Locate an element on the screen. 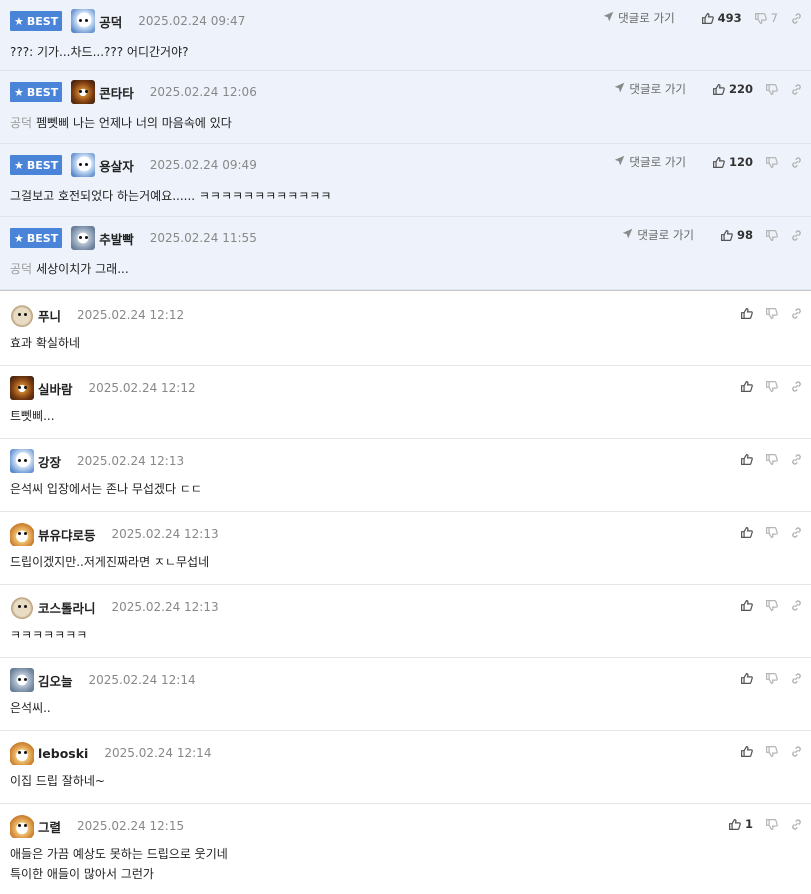 The width and height of the screenshot is (811, 894). nickname: 실바람 is located at coordinates (55, 388).